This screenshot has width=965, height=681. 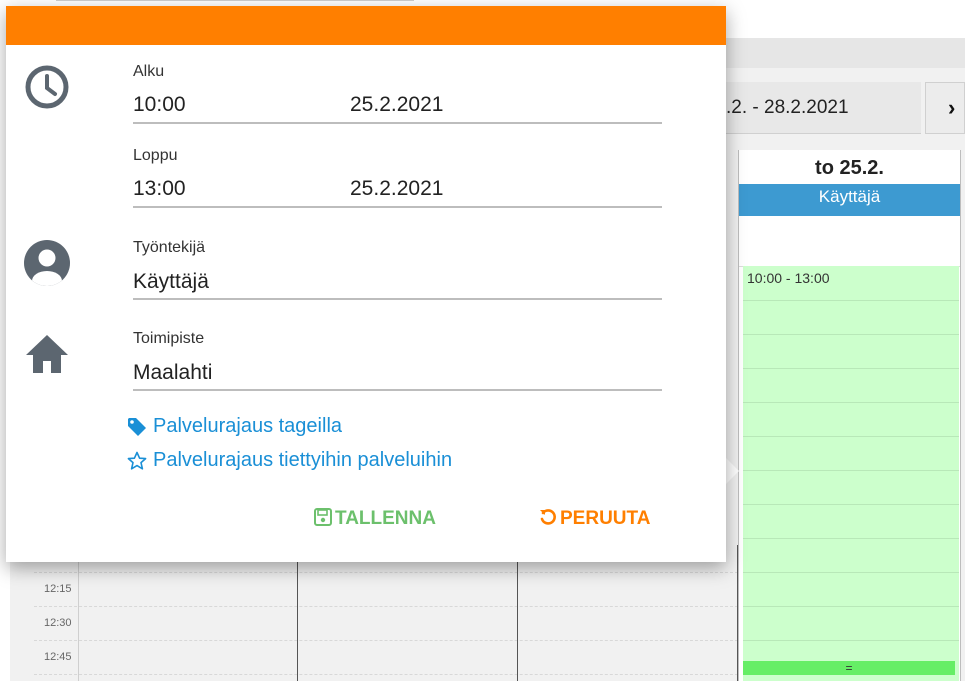 What do you see at coordinates (849, 668) in the screenshot?
I see `shift-resize-handle: =` at bounding box center [849, 668].